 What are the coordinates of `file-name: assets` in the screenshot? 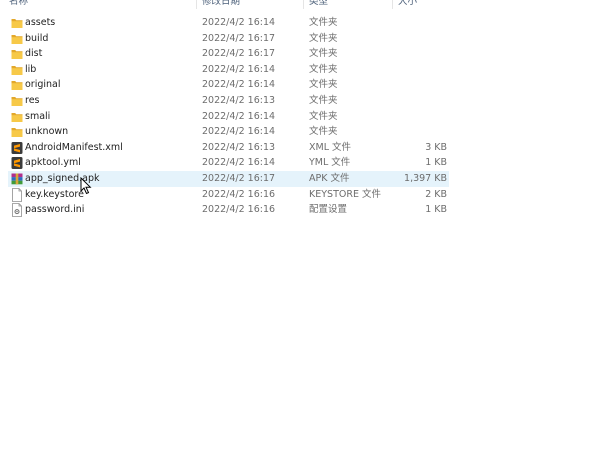 It's located at (40, 22).